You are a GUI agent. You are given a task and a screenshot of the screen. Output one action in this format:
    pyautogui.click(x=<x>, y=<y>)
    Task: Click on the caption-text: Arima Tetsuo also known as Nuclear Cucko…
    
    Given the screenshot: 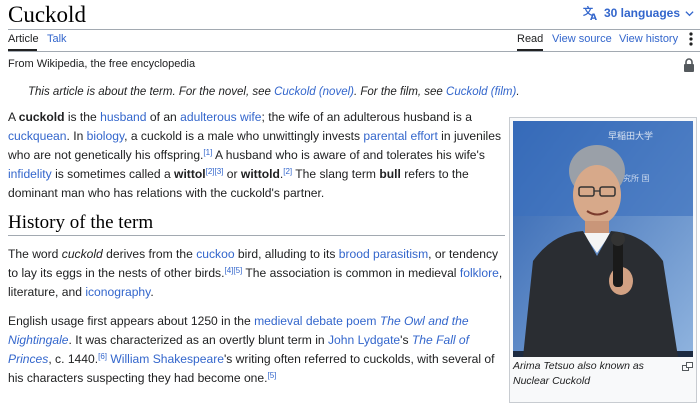 What is the action you would take?
    pyautogui.click(x=578, y=373)
    